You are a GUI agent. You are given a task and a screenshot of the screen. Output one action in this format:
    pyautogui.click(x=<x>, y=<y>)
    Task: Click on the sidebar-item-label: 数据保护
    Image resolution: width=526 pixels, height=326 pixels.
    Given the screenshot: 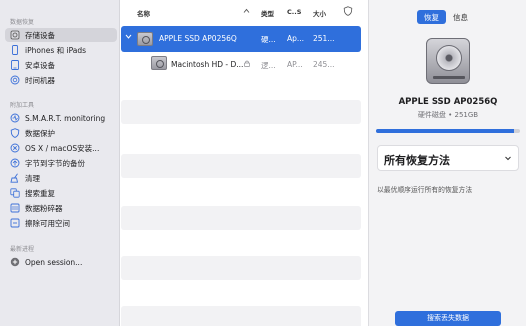 What is the action you would take?
    pyautogui.click(x=40, y=133)
    